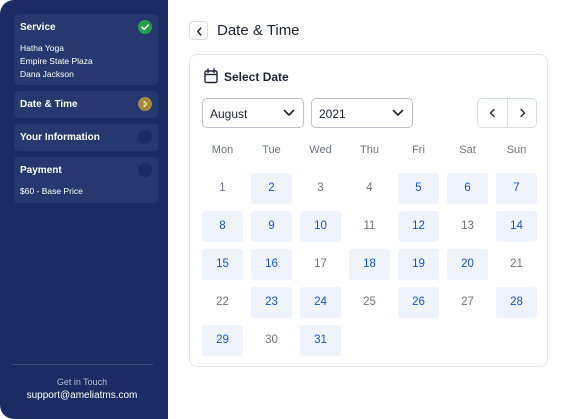 The height and width of the screenshot is (419, 562). I want to click on step-detail-price: $60 - Base Price, so click(51, 191).